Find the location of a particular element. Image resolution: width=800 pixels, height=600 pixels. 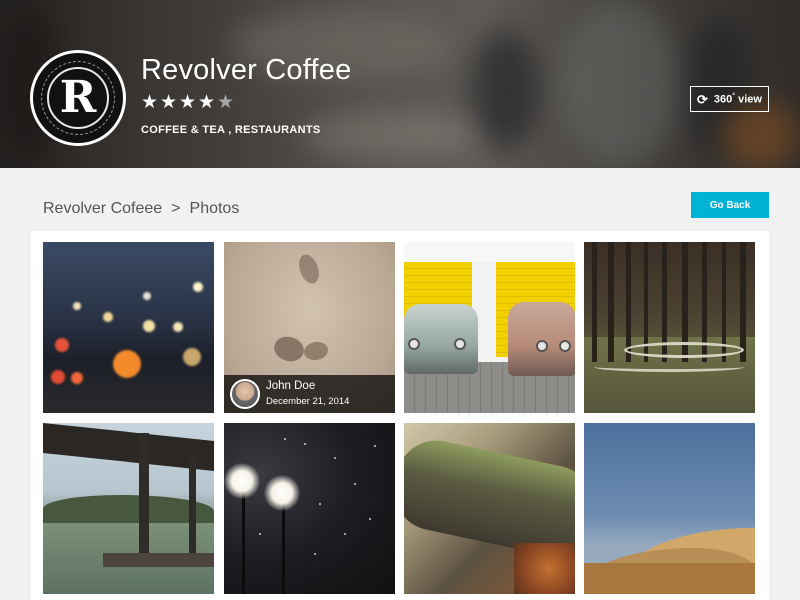

caption-date: December 21, 2014 is located at coordinates (308, 401).